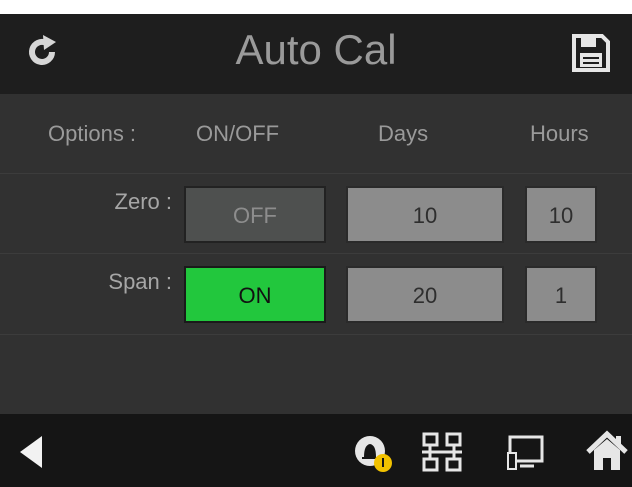 This screenshot has height=487, width=632. What do you see at coordinates (374, 453) in the screenshot?
I see `alarm-bell-icon` at bounding box center [374, 453].